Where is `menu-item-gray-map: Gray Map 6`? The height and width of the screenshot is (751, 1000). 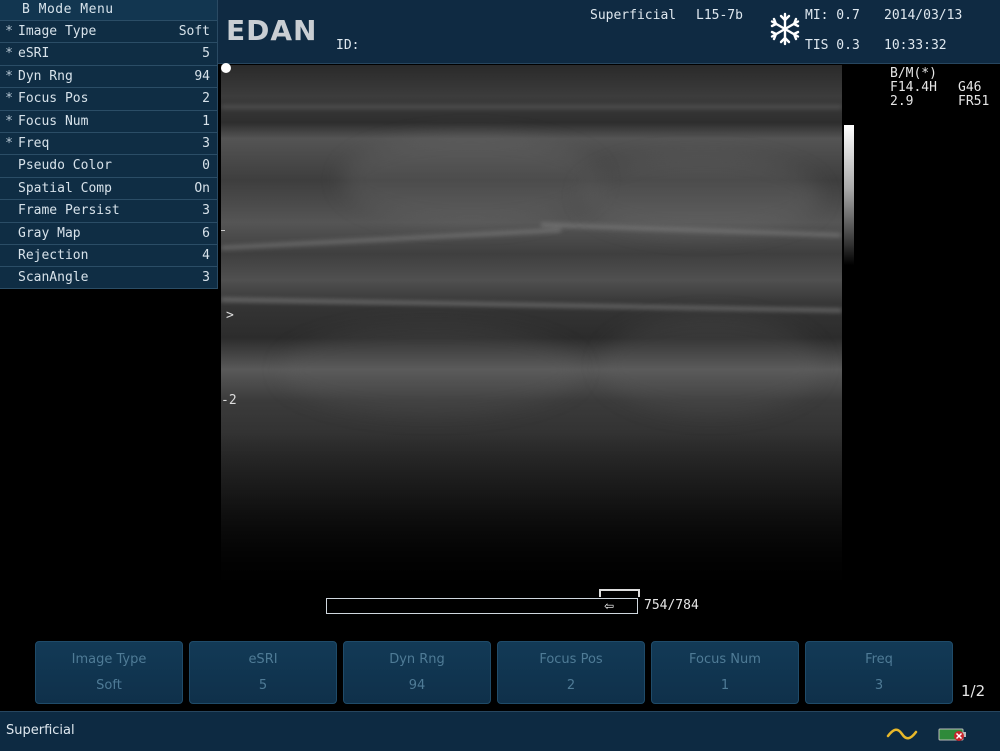
menu-item-gray-map: Gray Map 6 is located at coordinates (108, 232).